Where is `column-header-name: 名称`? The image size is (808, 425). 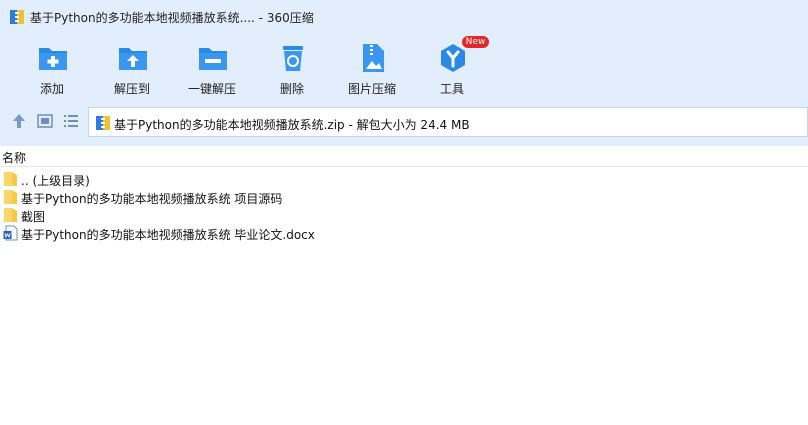
column-header-name: 名称 is located at coordinates (404, 156).